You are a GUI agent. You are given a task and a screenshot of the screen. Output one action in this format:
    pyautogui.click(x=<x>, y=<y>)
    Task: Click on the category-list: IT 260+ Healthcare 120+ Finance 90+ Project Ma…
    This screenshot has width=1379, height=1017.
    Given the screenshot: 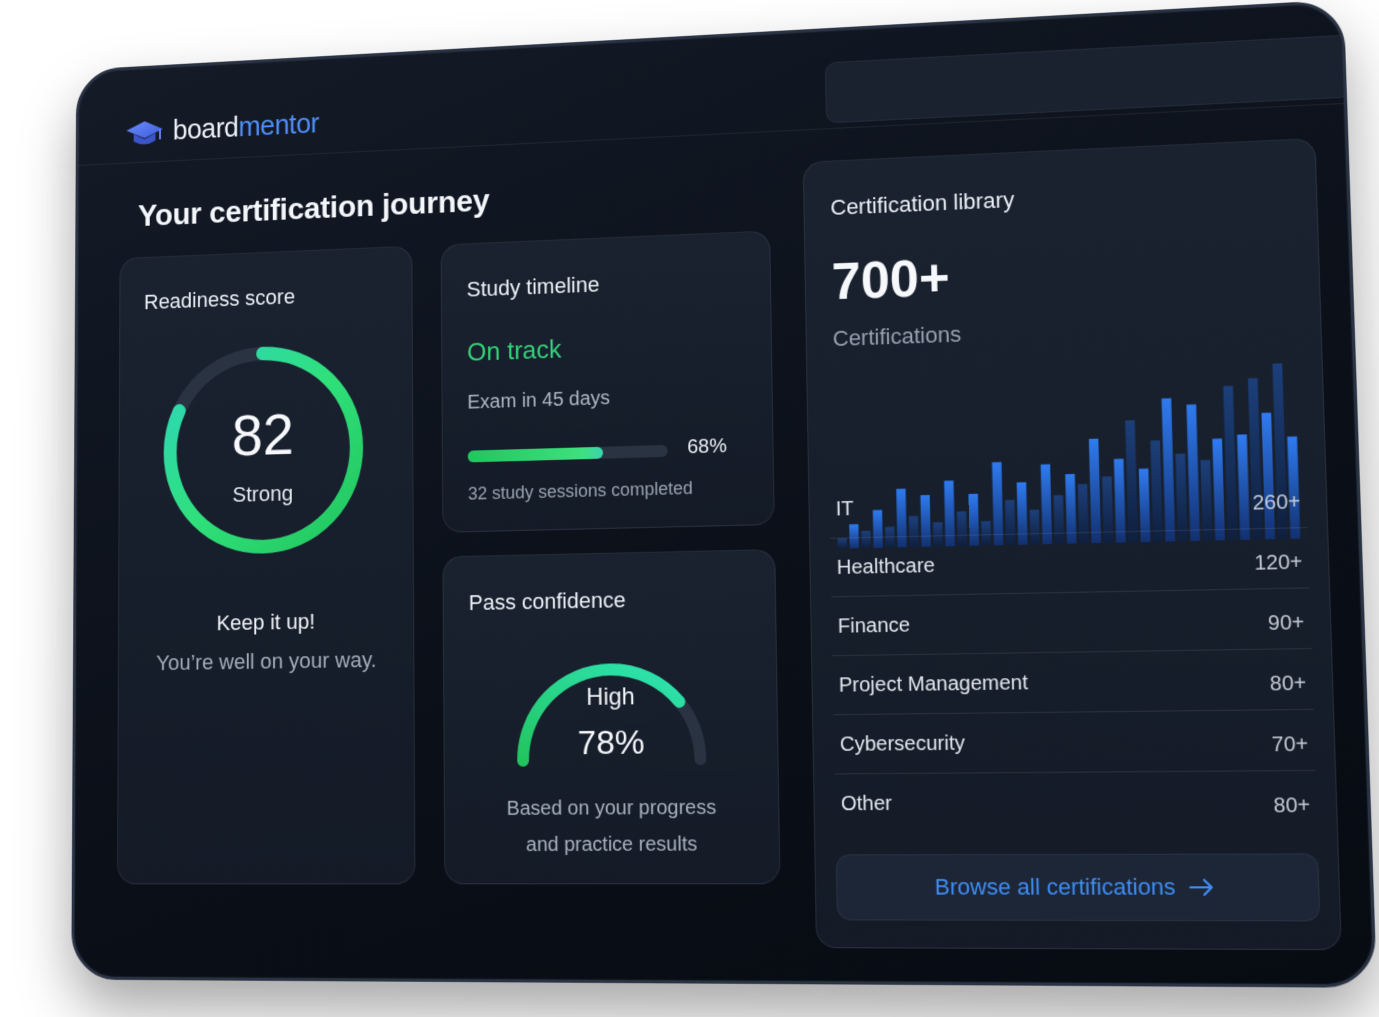 What is the action you would take?
    pyautogui.click(x=1073, y=651)
    